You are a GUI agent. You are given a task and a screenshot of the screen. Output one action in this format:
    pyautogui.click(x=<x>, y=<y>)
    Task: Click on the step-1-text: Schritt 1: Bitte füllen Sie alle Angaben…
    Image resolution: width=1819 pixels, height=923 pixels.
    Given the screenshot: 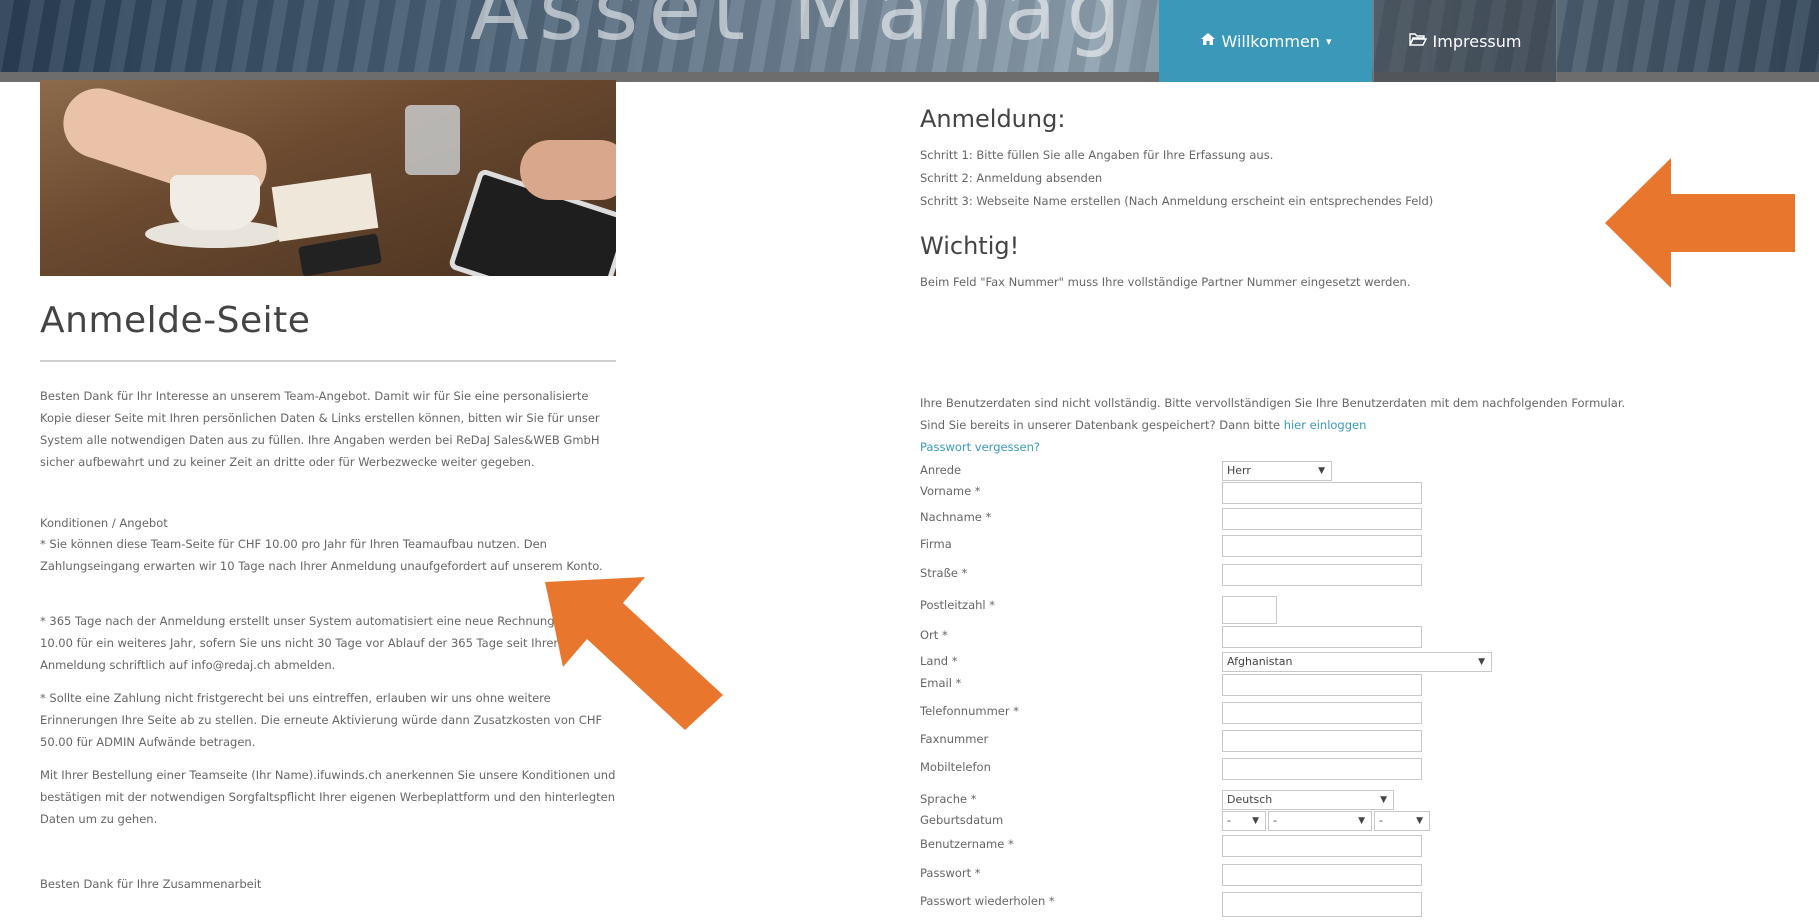 What is the action you would take?
    pyautogui.click(x=1097, y=155)
    